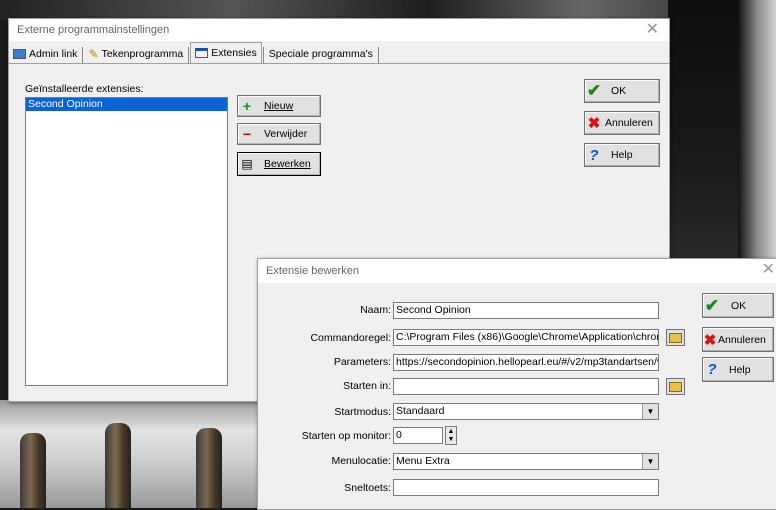  I want to click on start-in-input, so click(526, 386).